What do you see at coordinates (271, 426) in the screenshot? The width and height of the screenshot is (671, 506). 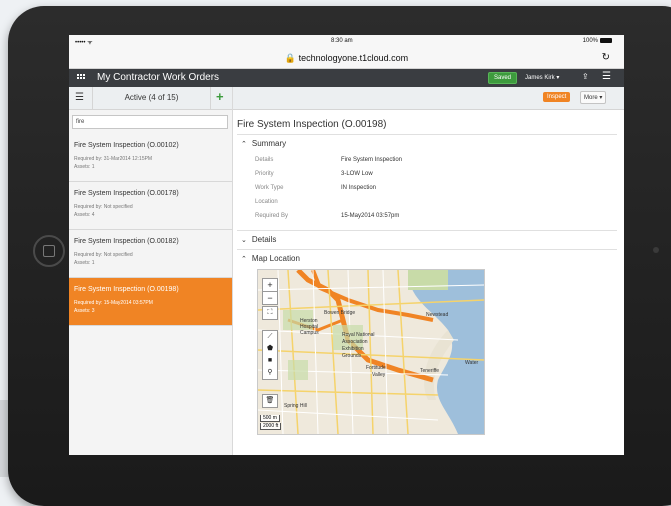 I see `scale-bar-imperial: 2000 ft` at bounding box center [271, 426].